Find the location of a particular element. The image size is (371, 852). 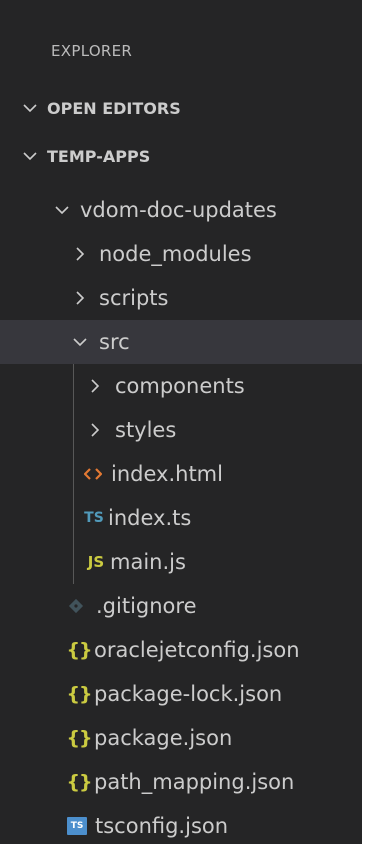

workspace-section-header: TEMP-APPS is located at coordinates (181, 156).